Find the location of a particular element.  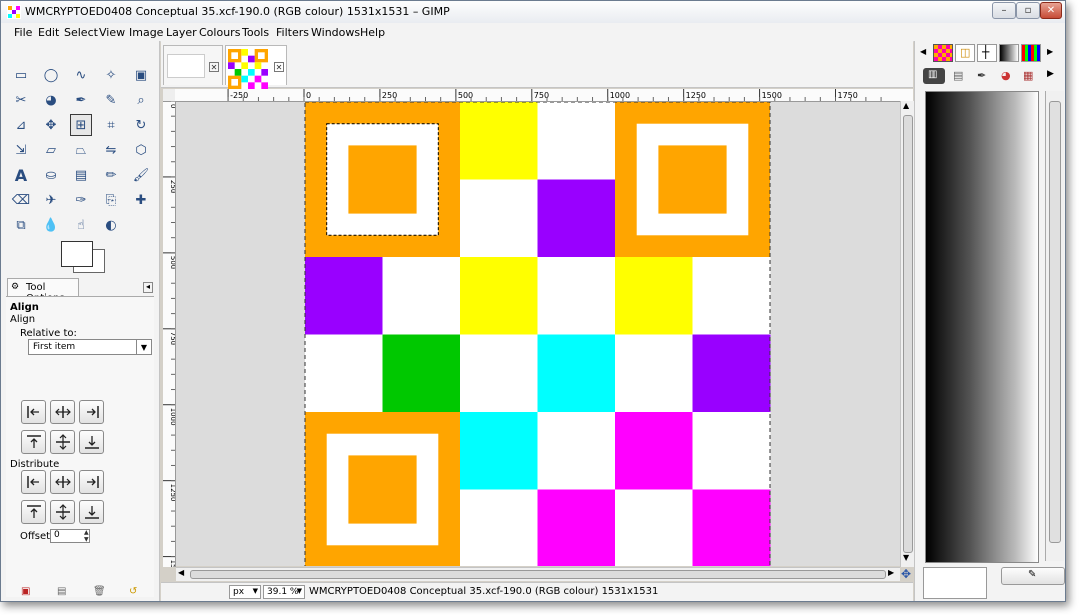

blur-icon: 💧 is located at coordinates (51, 225).